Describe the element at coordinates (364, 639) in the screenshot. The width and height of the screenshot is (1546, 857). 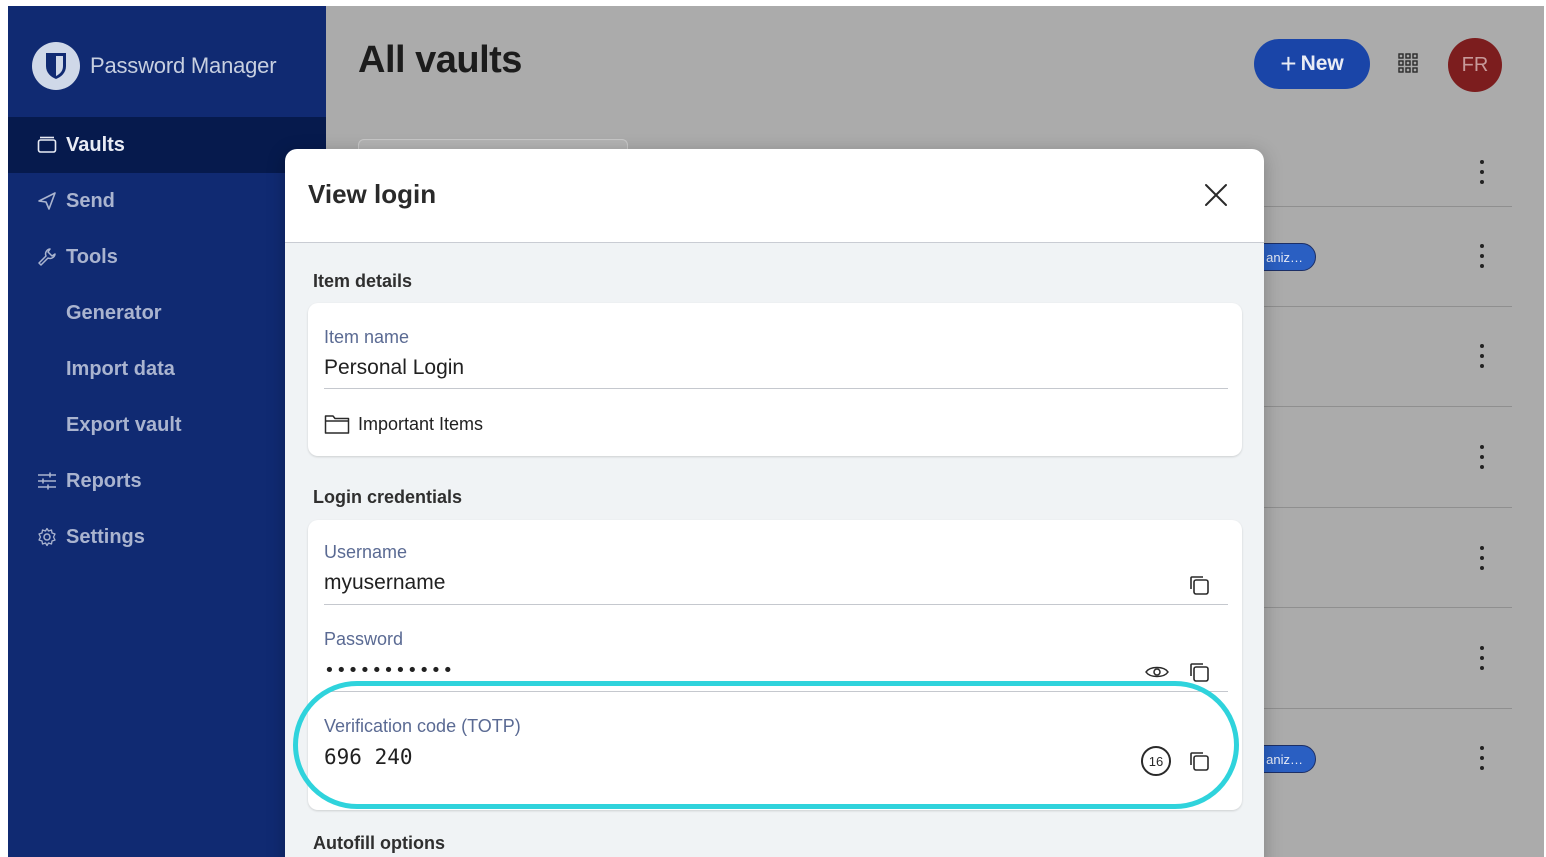
I see `password-label: Password` at that location.